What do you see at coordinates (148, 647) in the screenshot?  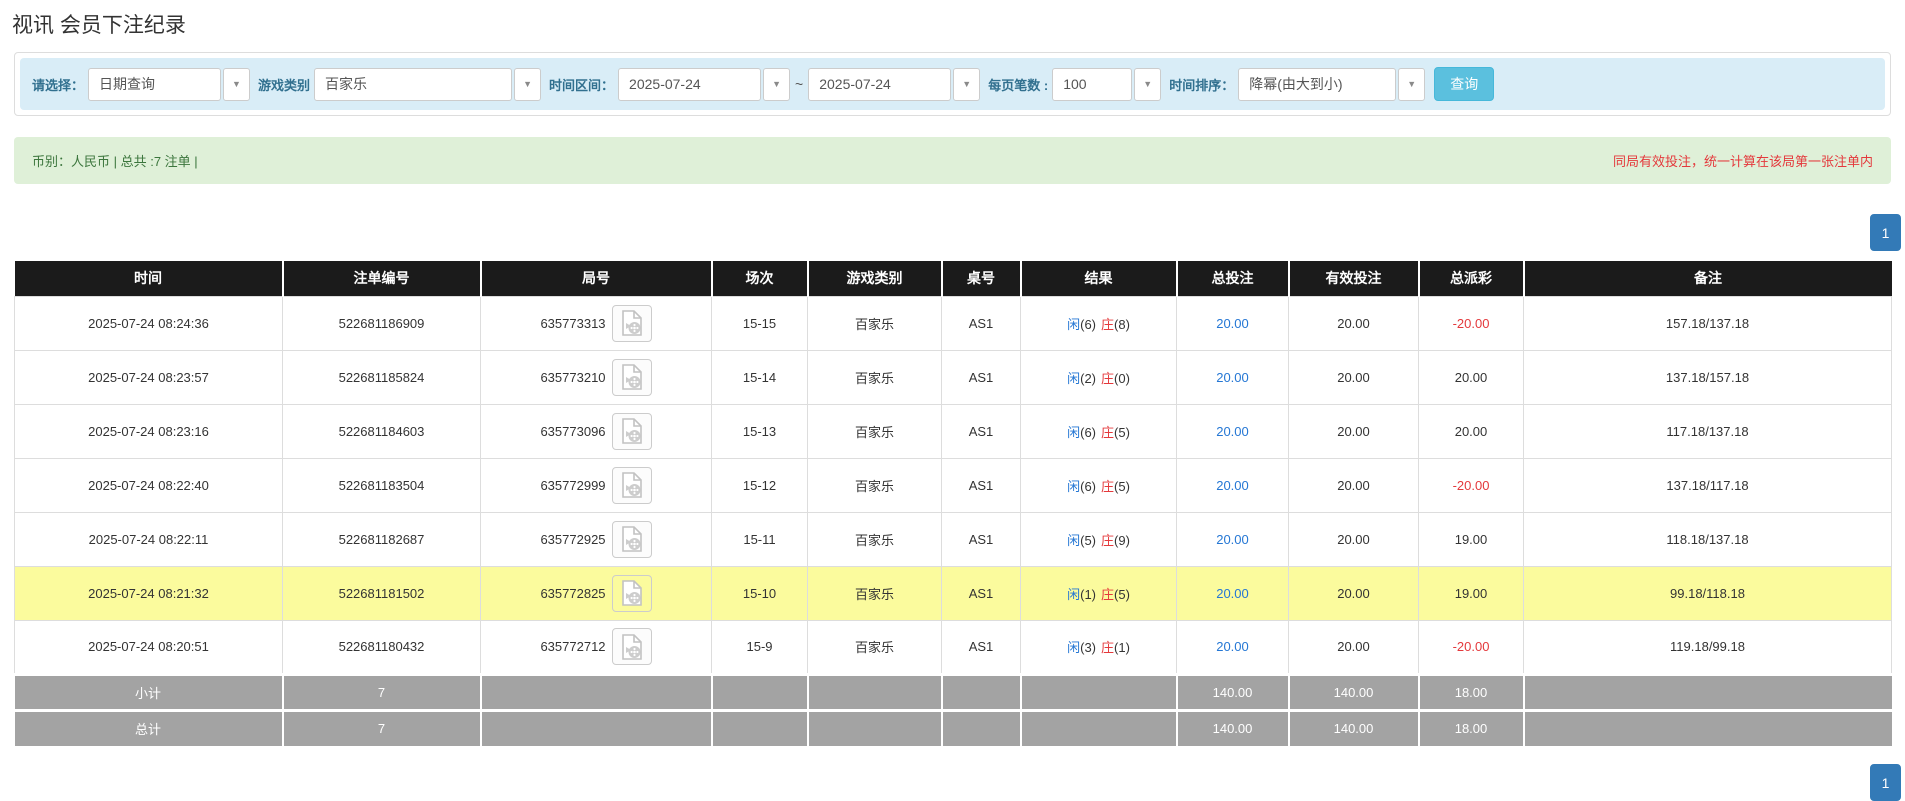 I see `cell-time: 2025-07-24 08:20:51` at bounding box center [148, 647].